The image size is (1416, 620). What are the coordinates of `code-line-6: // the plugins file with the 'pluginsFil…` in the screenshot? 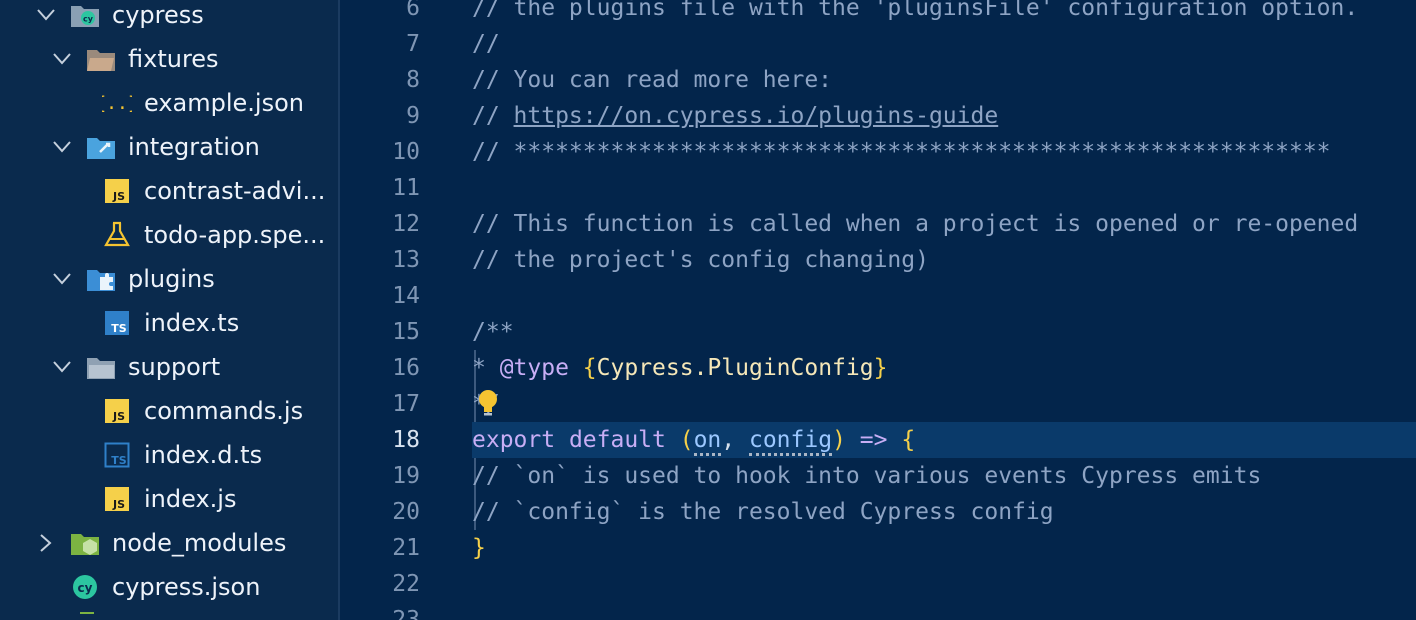 It's located at (915, 10).